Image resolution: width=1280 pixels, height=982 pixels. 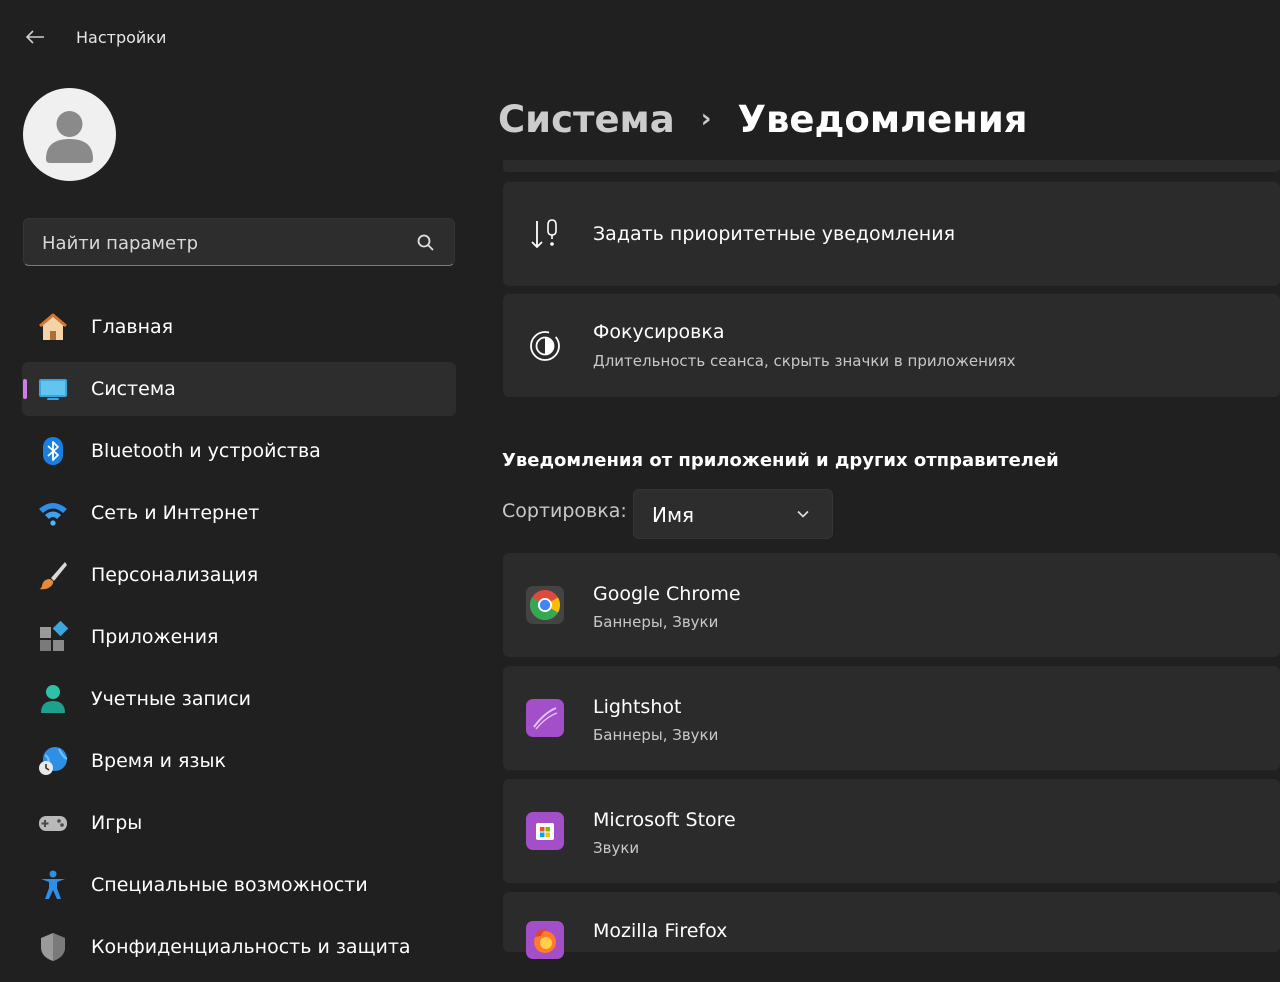 What do you see at coordinates (660, 931) in the screenshot?
I see `app-name: Mozilla Firefox` at bounding box center [660, 931].